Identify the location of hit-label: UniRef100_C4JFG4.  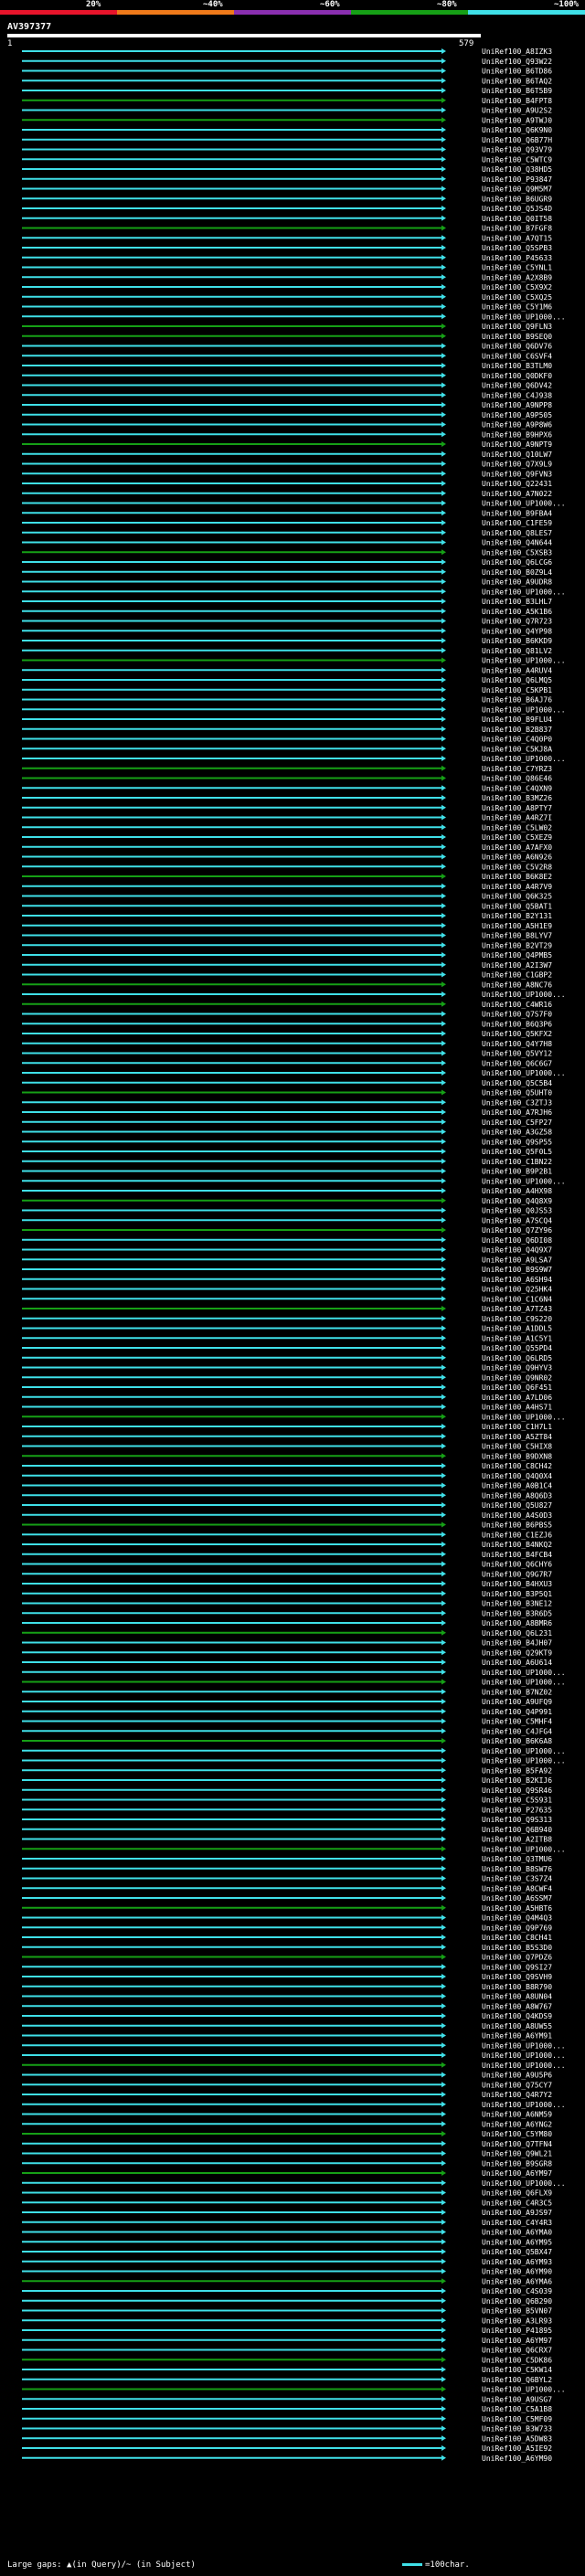
(517, 1731).